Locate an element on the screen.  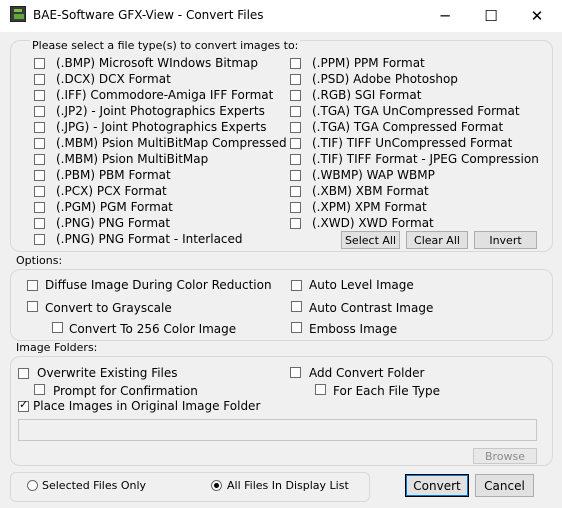
minimize-button: ─ is located at coordinates (445, 16).